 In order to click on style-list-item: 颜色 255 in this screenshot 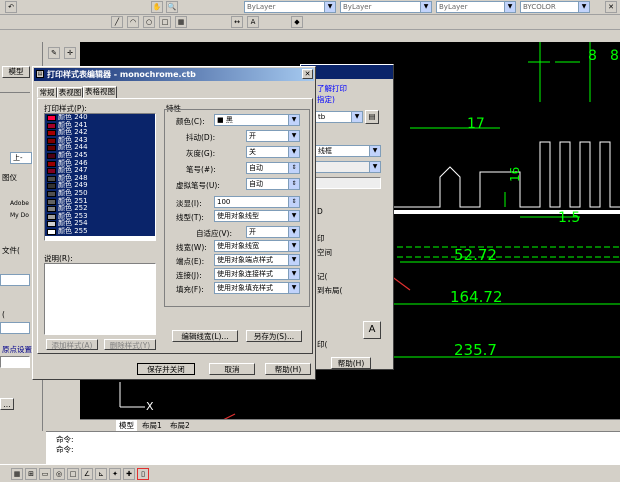, I will do `click(100, 231)`.